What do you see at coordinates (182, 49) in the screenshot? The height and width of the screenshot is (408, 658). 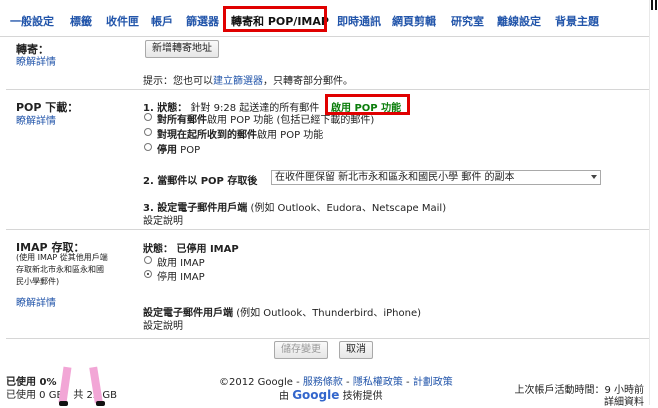 I see `add-forwarding-address-button: 新增轉寄地址` at bounding box center [182, 49].